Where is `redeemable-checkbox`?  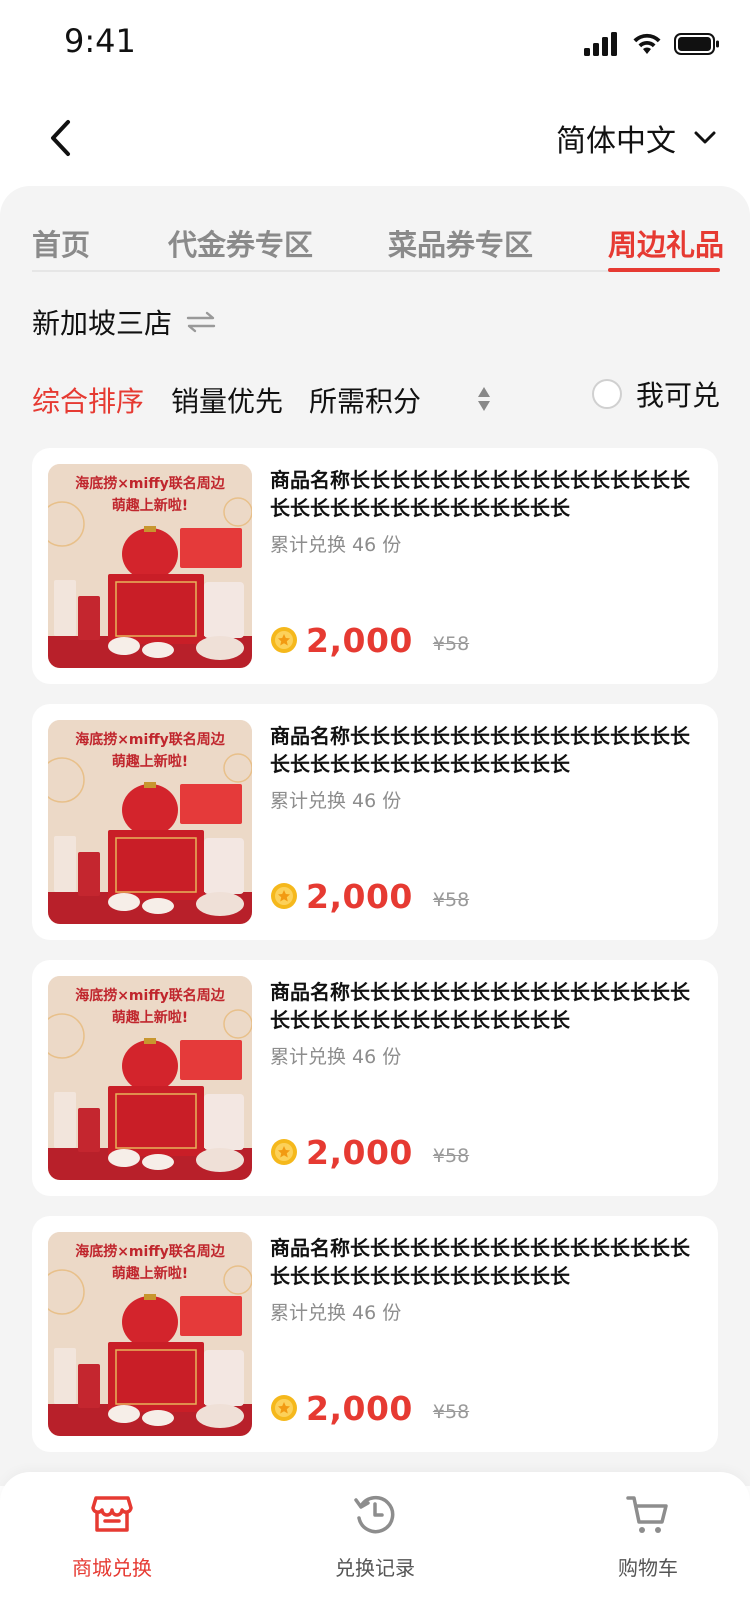 redeemable-checkbox is located at coordinates (606, 394).